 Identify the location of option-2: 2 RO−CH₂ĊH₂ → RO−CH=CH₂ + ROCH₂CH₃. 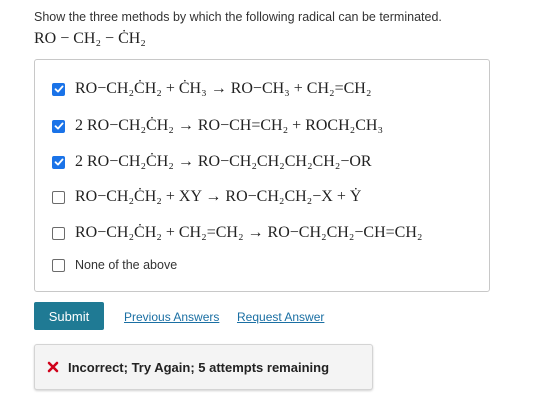
(217, 126).